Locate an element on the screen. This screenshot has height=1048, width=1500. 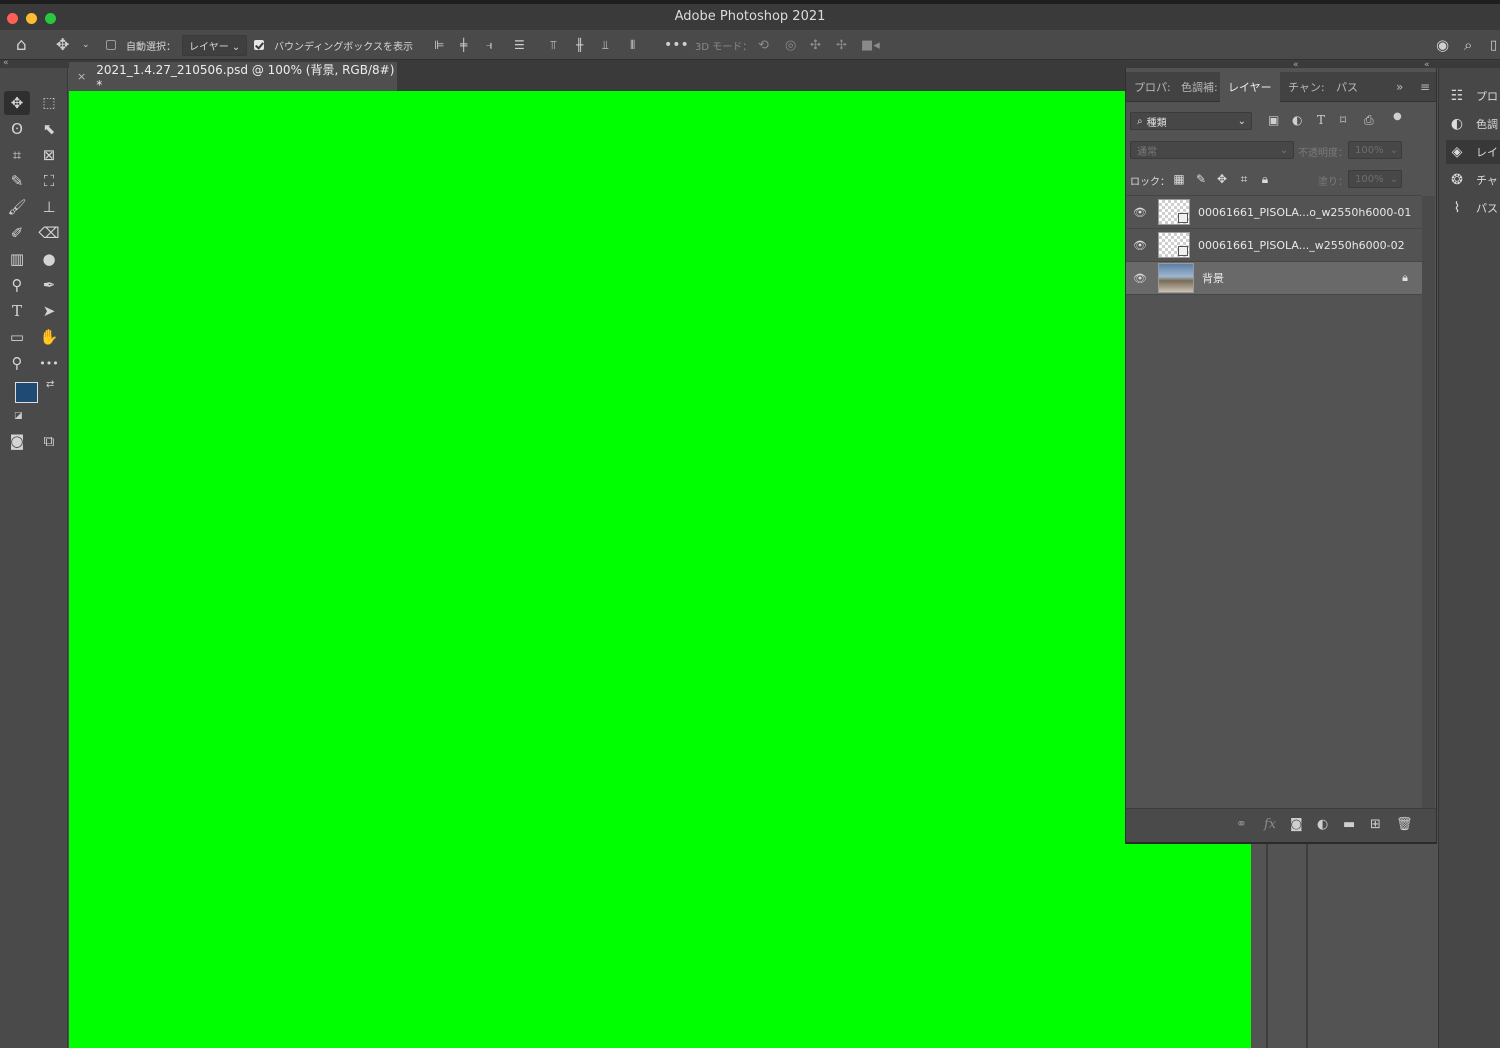
tool-preset-chevron-down-icon: ⌄ is located at coordinates (86, 45).